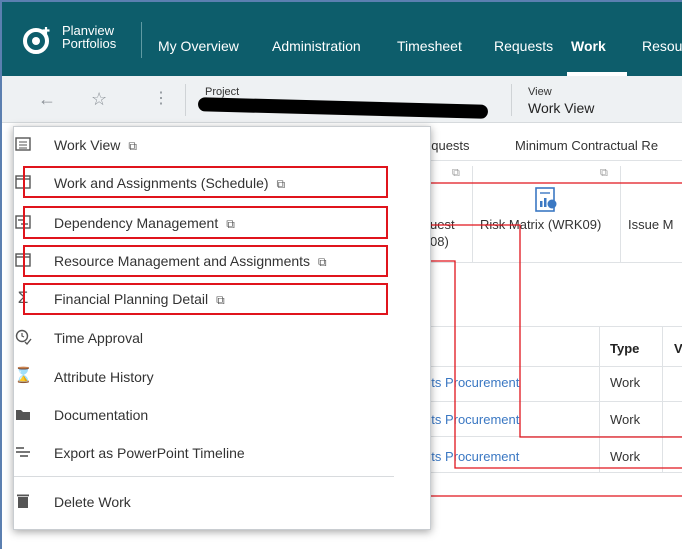 This screenshot has width=682, height=549. I want to click on clock-check-icon, so click(23, 337).